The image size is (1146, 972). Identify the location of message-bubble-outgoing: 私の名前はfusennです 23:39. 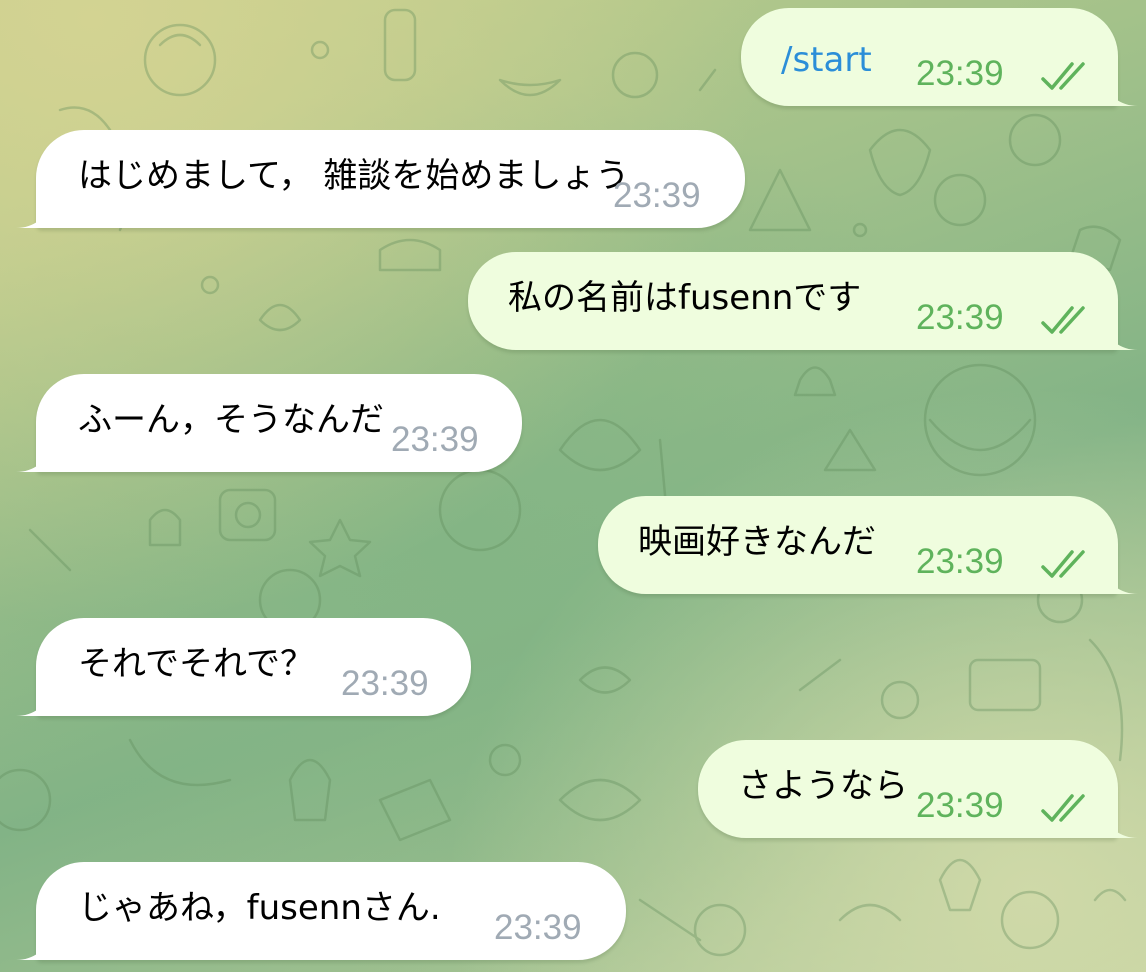
(803, 301).